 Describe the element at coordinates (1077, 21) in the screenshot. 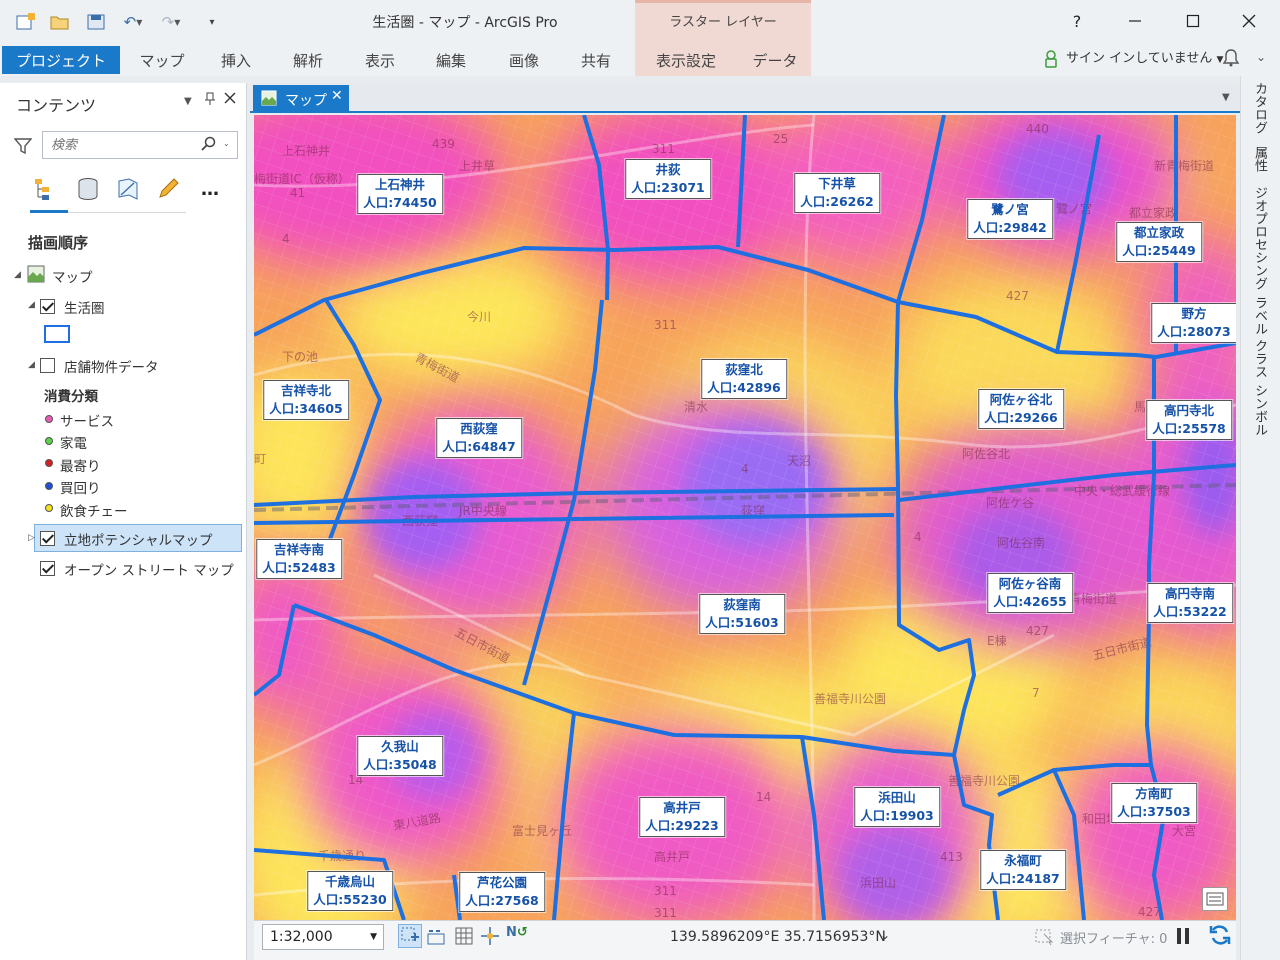

I see `help-button: ?` at that location.